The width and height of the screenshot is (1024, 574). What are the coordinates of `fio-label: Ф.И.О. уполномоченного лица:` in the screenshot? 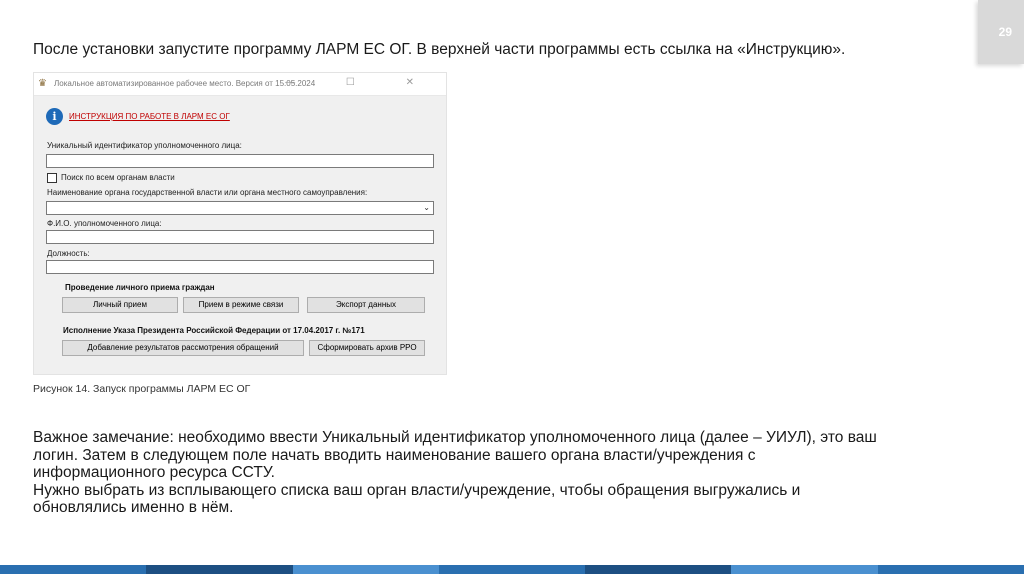 It's located at (104, 223).